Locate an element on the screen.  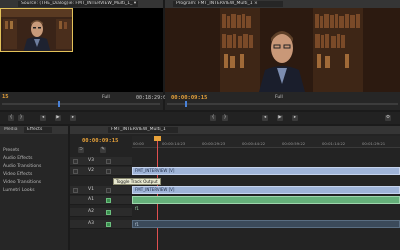
program-mark-out-icon: } is located at coordinates (225, 118).